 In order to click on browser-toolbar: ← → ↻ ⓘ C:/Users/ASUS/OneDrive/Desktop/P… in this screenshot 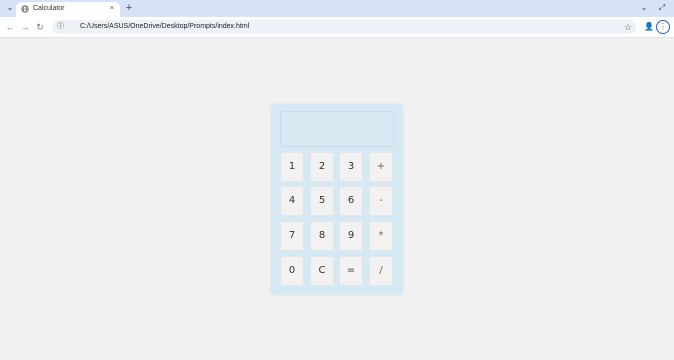, I will do `click(337, 27)`.